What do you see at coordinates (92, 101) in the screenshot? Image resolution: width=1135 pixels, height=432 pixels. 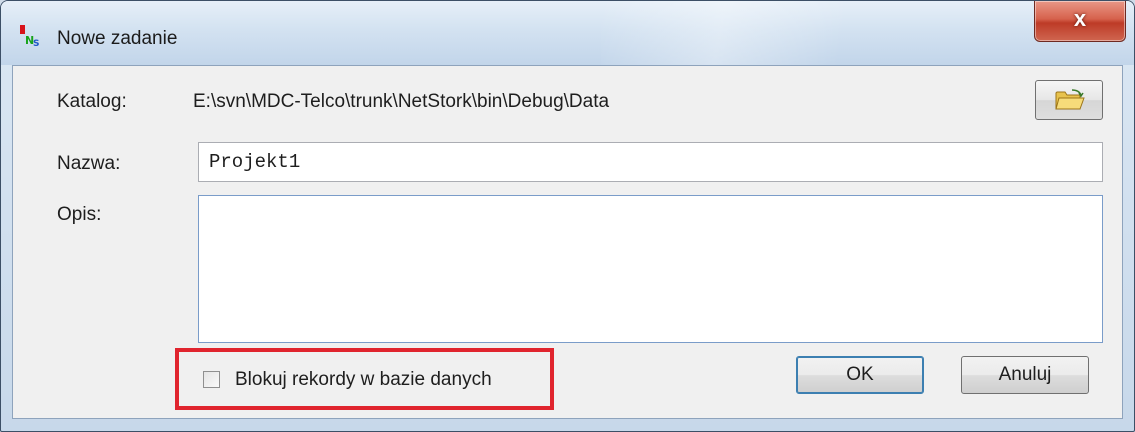 I see `catalog-label: Katalog:` at bounding box center [92, 101].